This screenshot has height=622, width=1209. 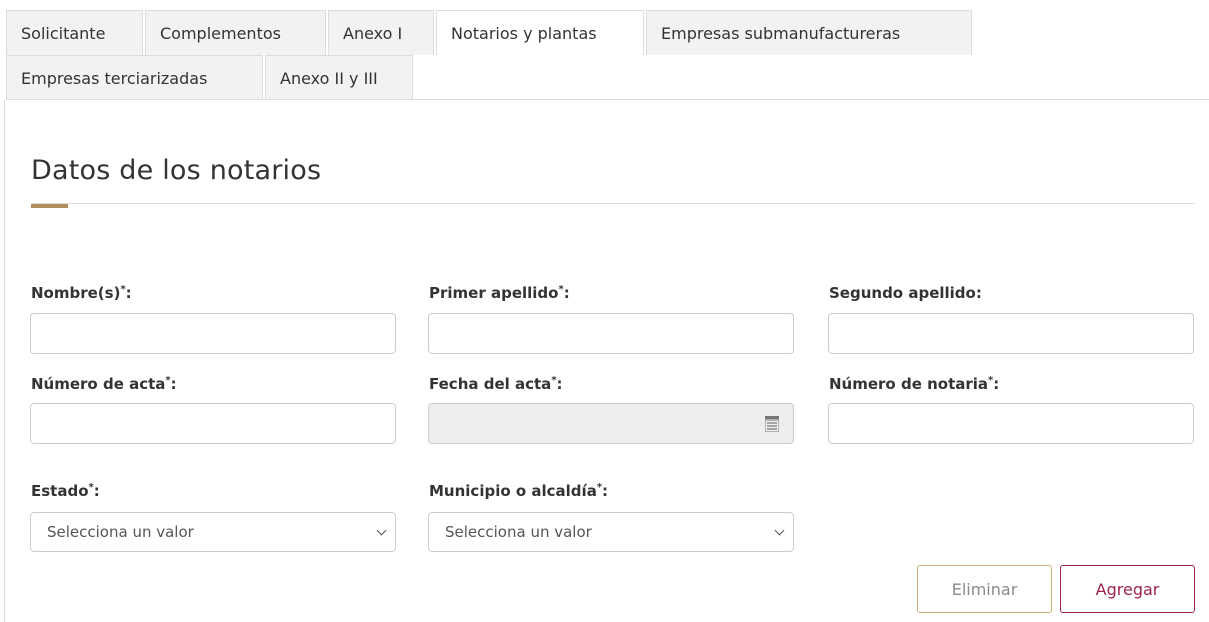 What do you see at coordinates (611, 333) in the screenshot?
I see `primer-apellido-input` at bounding box center [611, 333].